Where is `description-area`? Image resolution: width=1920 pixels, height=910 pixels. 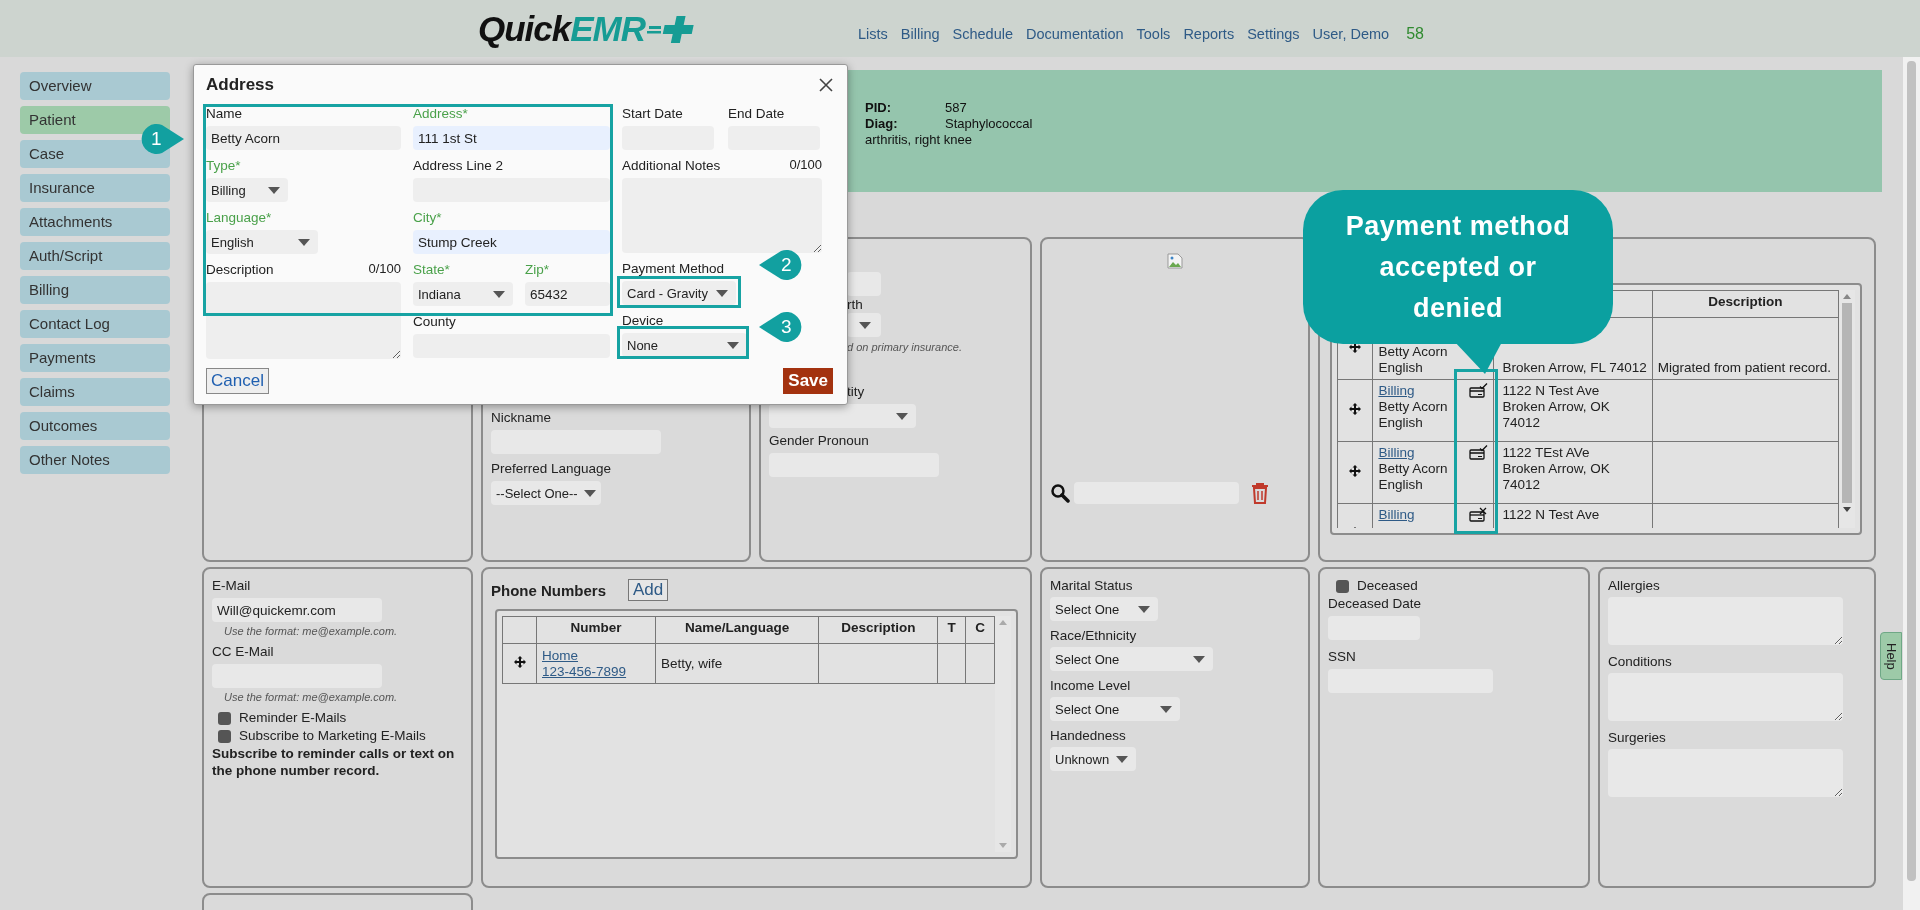
description-area is located at coordinates (303, 320).